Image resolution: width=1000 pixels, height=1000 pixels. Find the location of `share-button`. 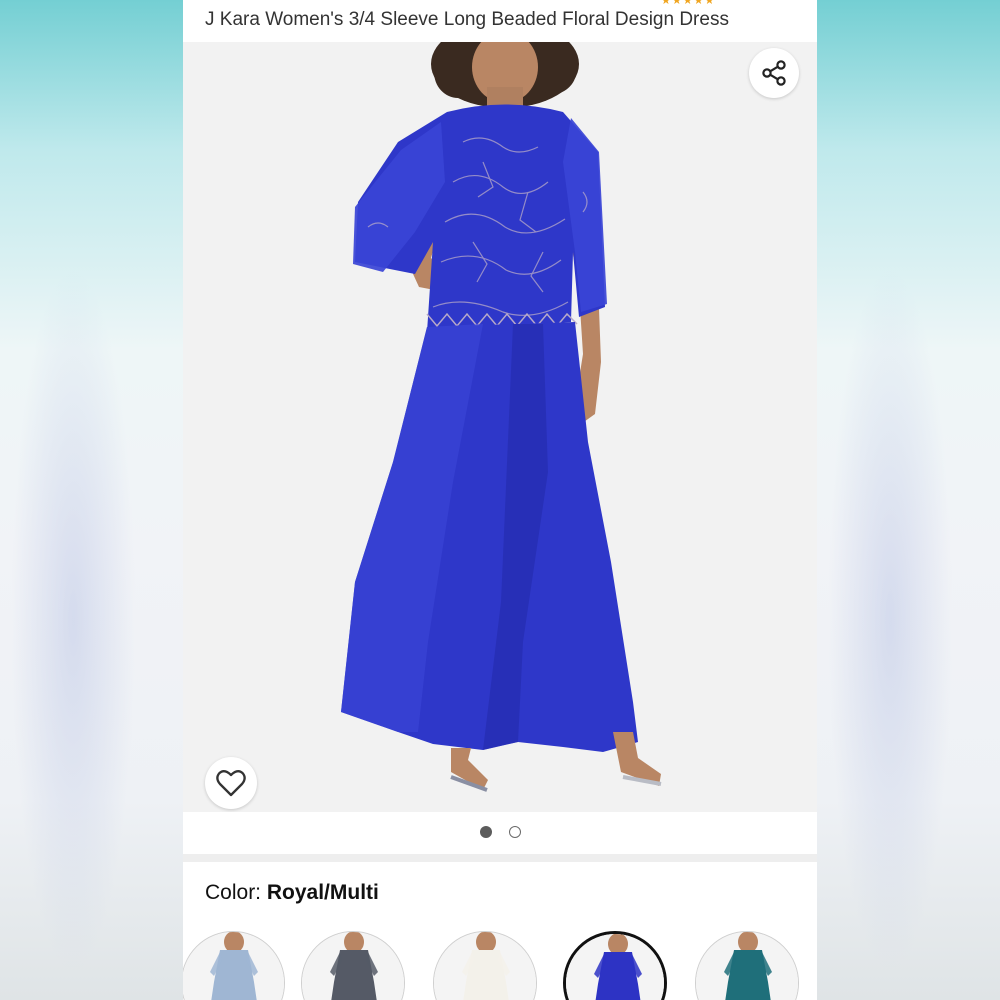

share-button is located at coordinates (774, 73).